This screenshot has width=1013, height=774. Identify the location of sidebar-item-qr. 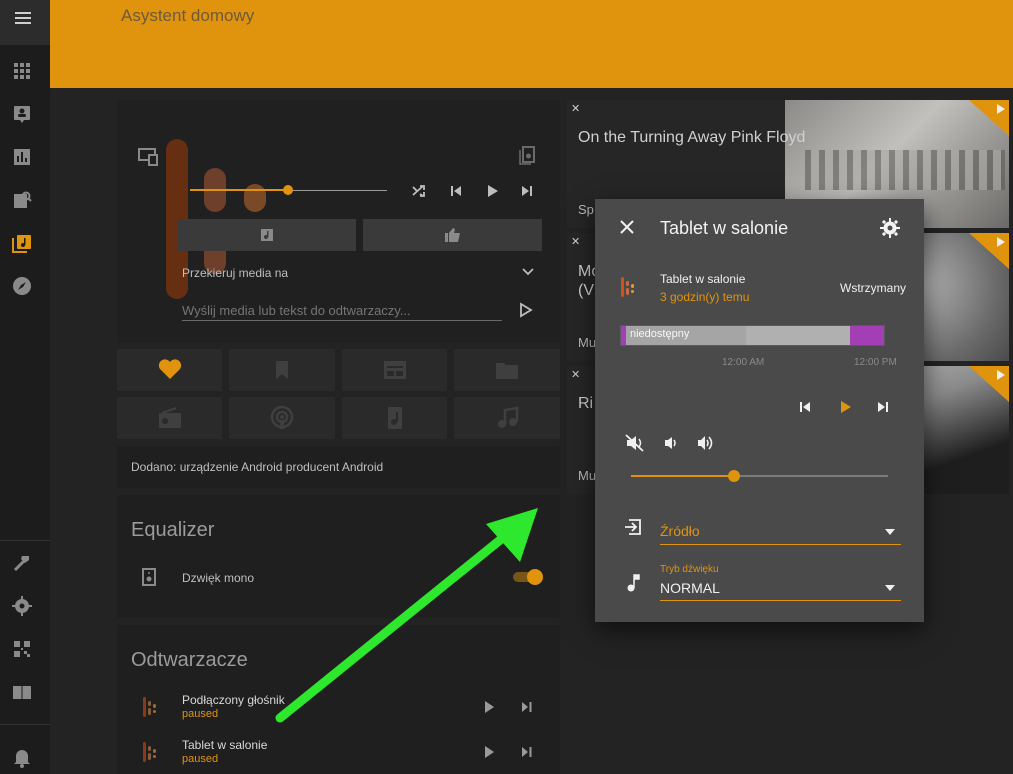
(22, 649).